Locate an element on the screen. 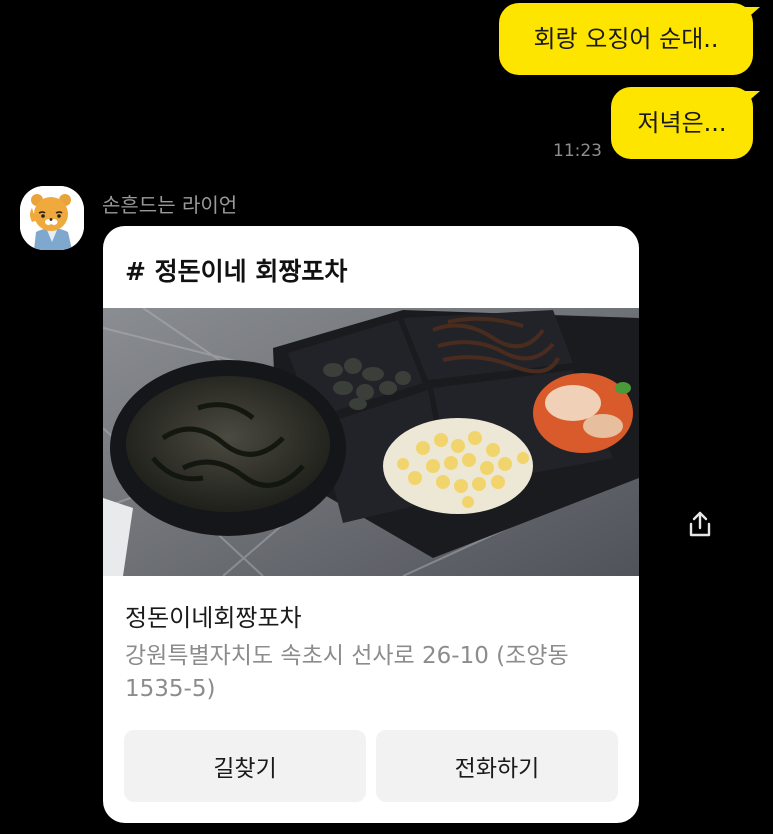 This screenshot has height=834, width=773. sender-avatar is located at coordinates (52, 218).